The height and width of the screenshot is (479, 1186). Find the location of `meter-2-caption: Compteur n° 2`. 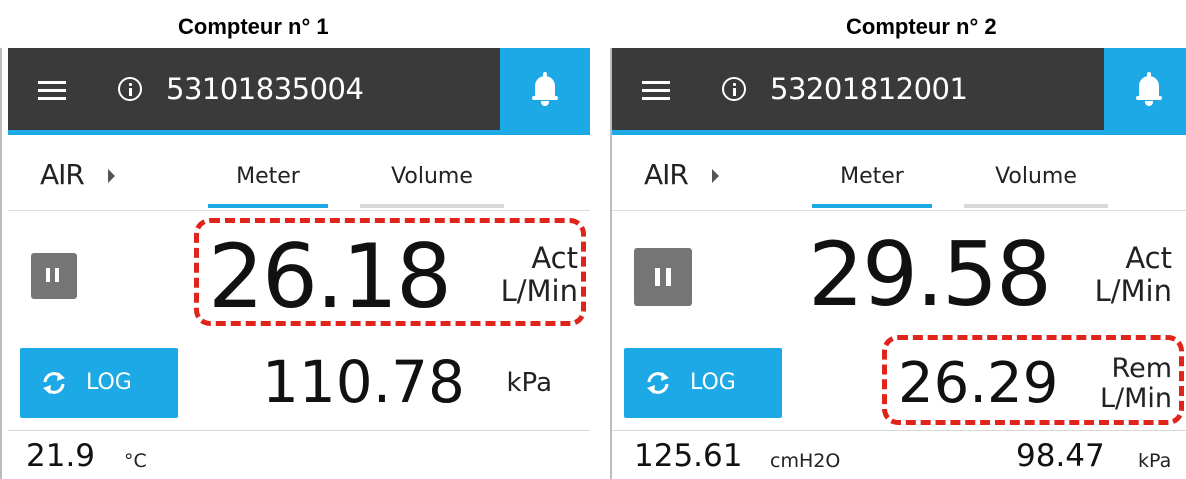

meter-2-caption: Compteur n° 2 is located at coordinates (921, 26).